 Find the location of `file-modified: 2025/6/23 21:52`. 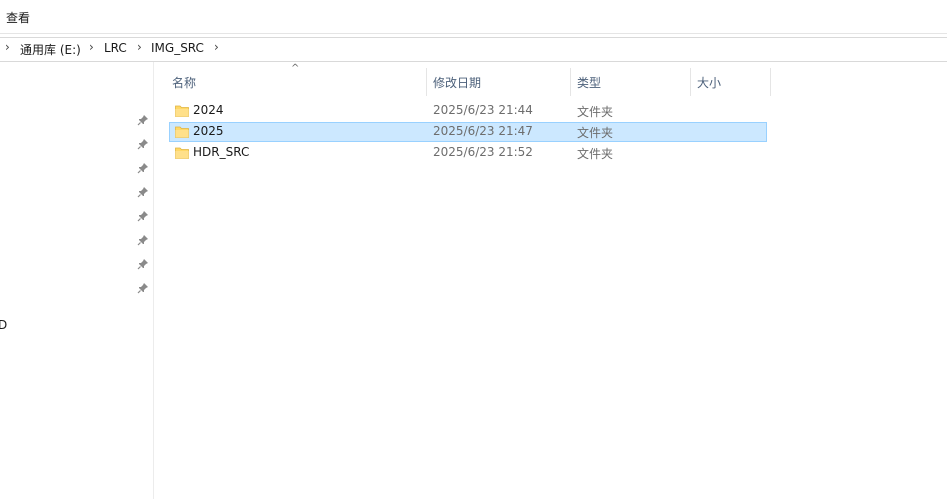

file-modified: 2025/6/23 21:52 is located at coordinates (483, 152).